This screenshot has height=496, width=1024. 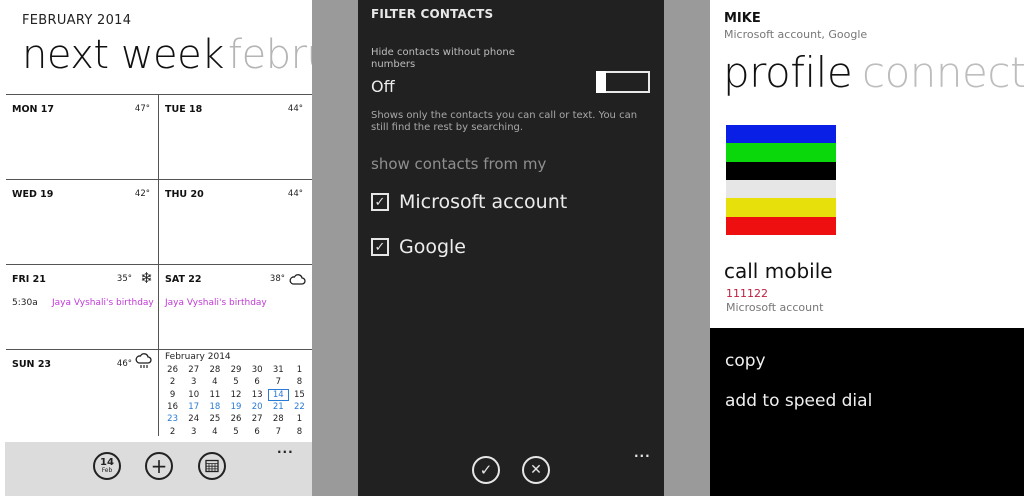 I want to click on day-label: SUN 23, so click(x=32, y=364).